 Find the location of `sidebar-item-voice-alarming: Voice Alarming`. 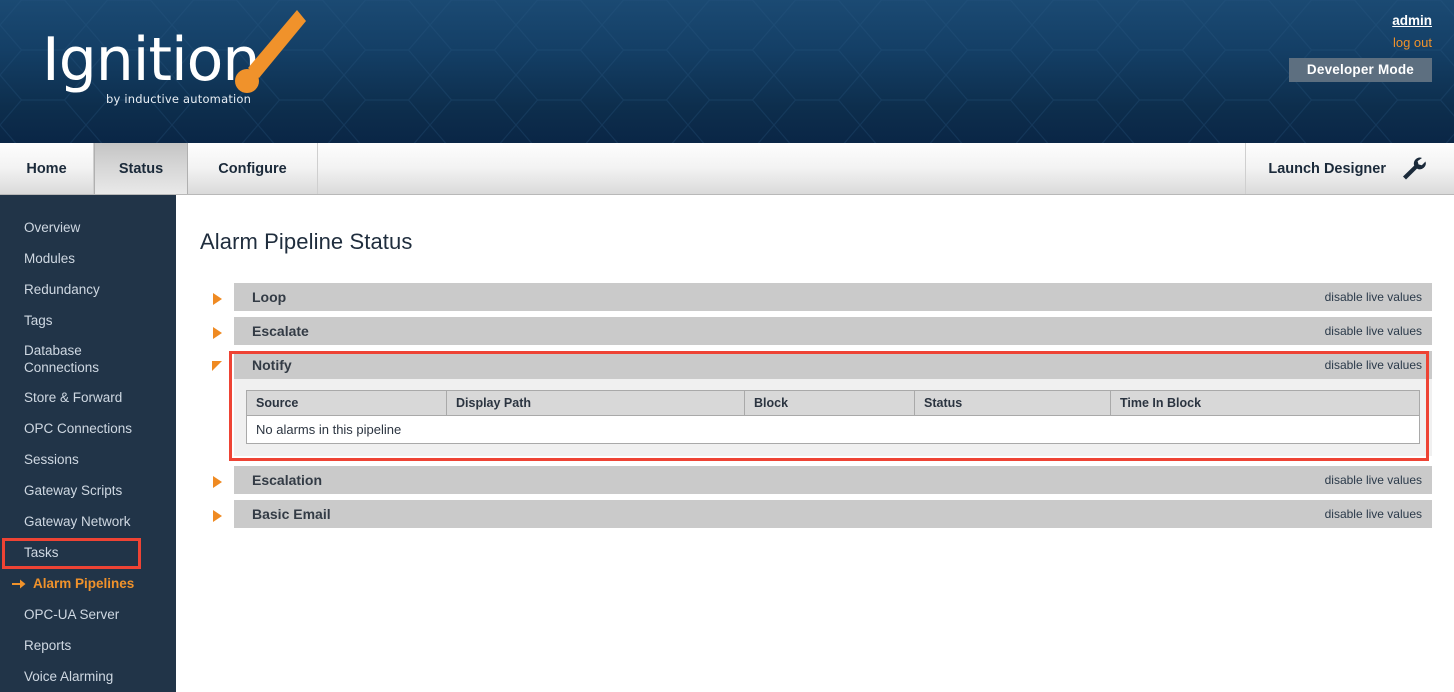

sidebar-item-voice-alarming: Voice Alarming is located at coordinates (88, 676).